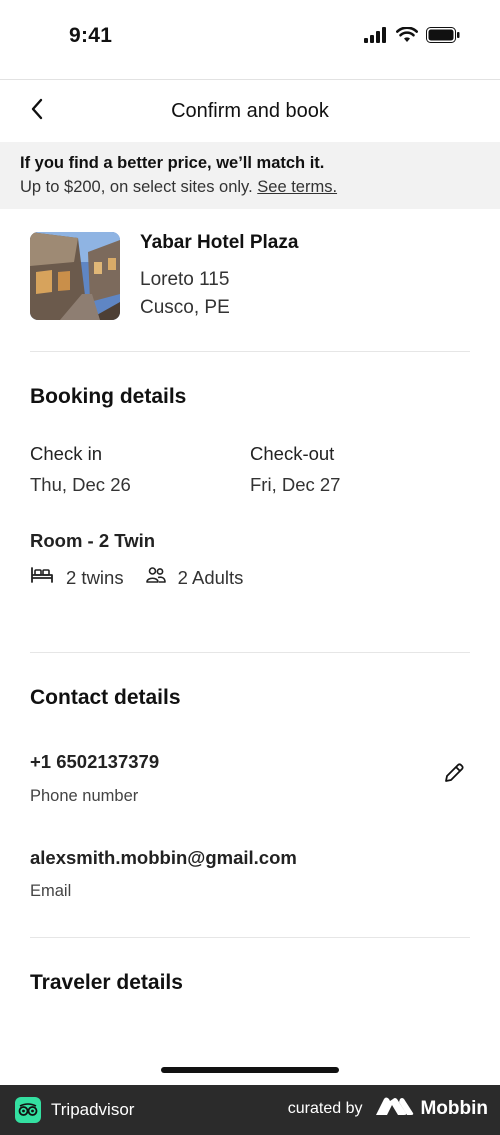 This screenshot has width=500, height=1135. Describe the element at coordinates (163, 857) in the screenshot. I see `email-value: alexsmith.mobbin@gmail.com` at that location.